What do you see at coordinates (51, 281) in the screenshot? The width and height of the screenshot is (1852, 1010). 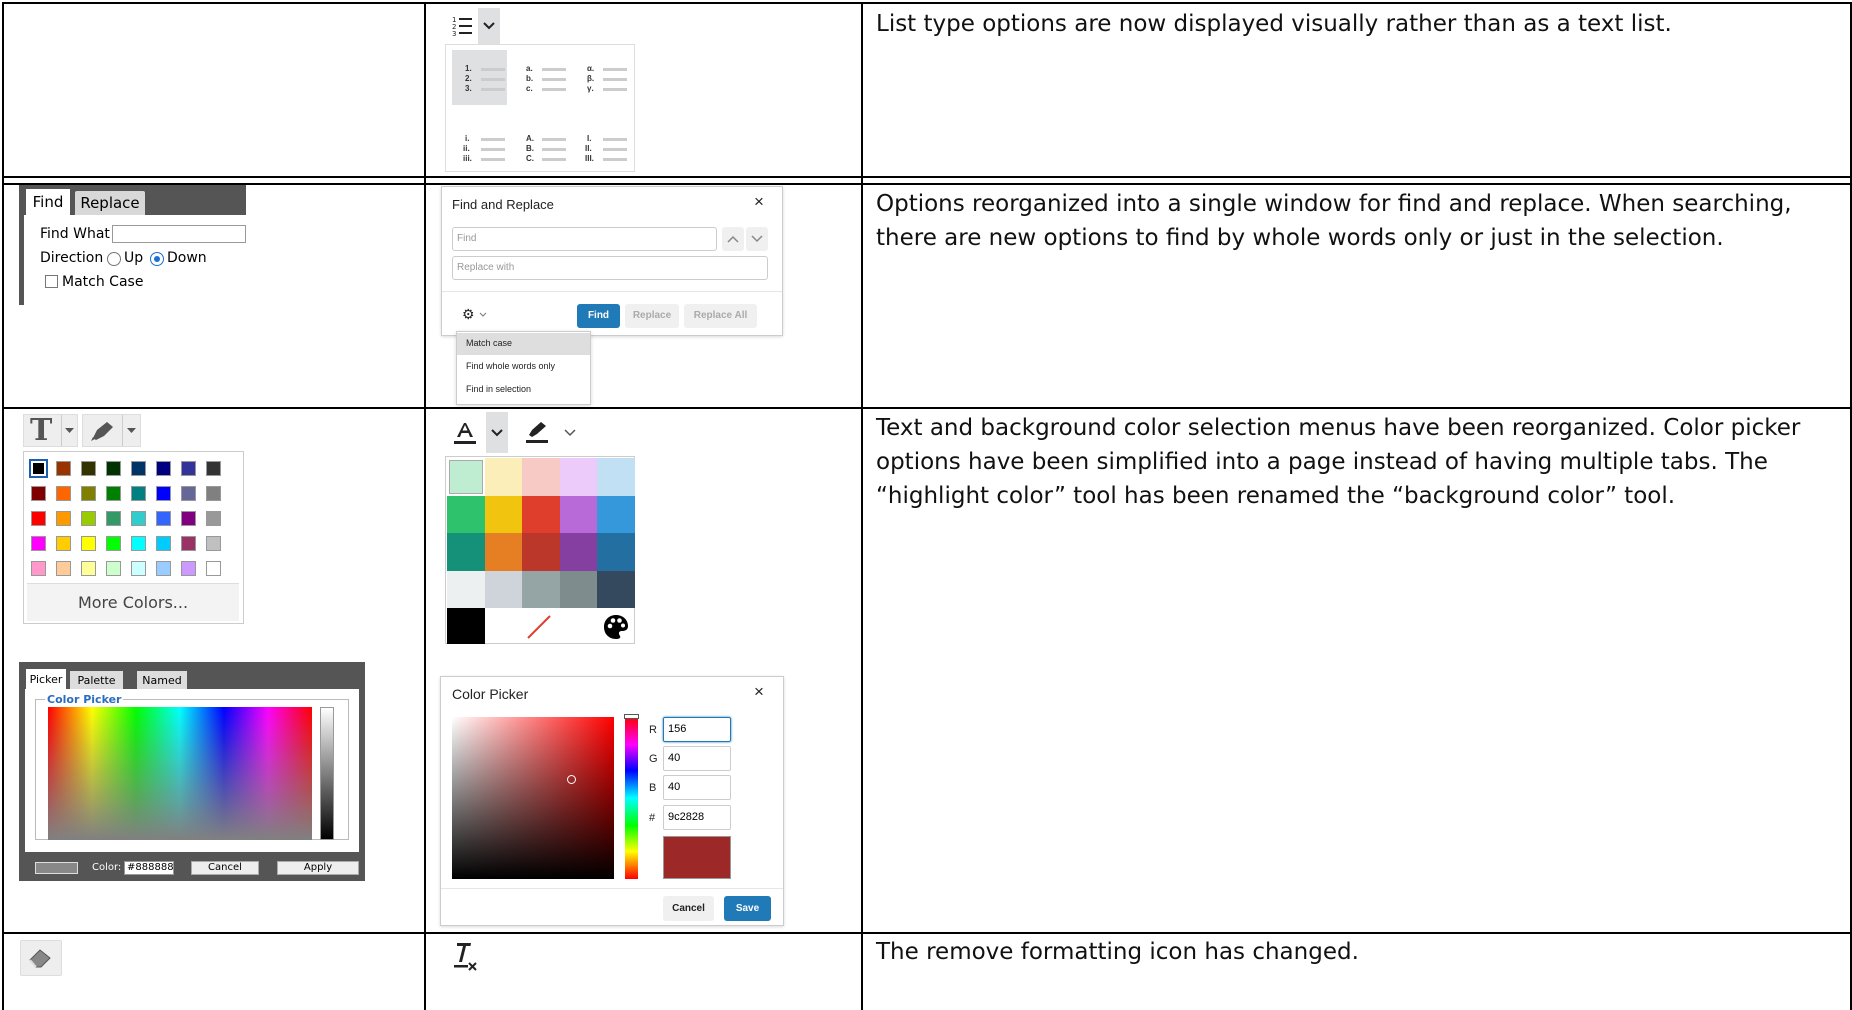 I see `match-case-checkbox` at bounding box center [51, 281].